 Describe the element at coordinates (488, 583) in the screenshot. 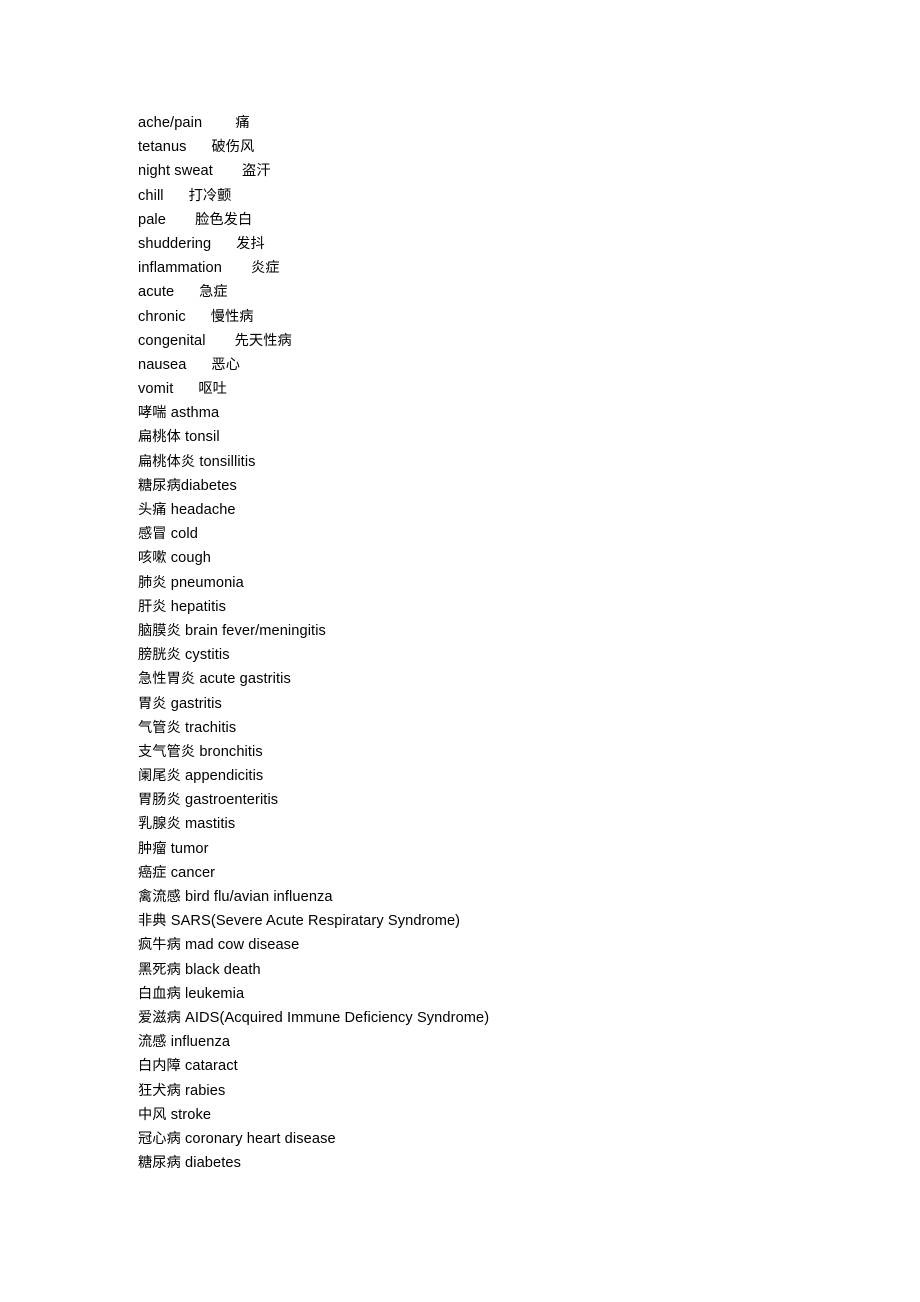

I see `vocabulary-entry: 肺炎 pneumonia` at that location.